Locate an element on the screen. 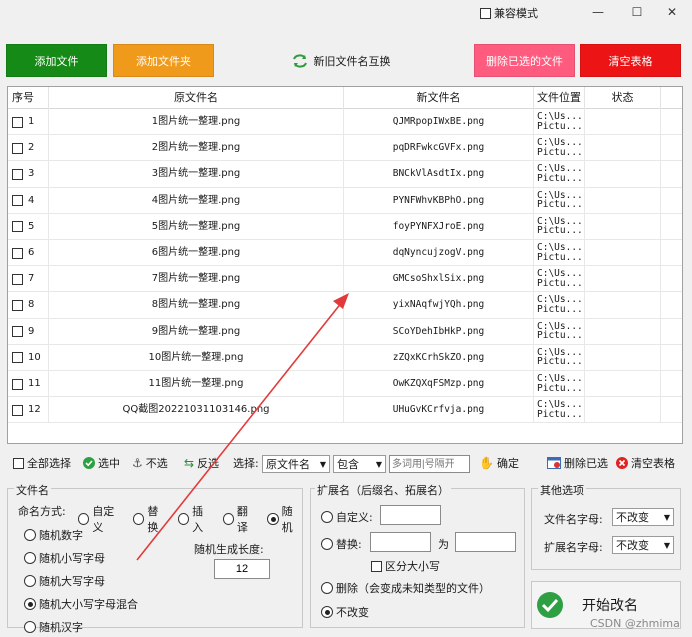 The width and height of the screenshot is (692, 637). select-checked-button: 选中 is located at coordinates (101, 463).